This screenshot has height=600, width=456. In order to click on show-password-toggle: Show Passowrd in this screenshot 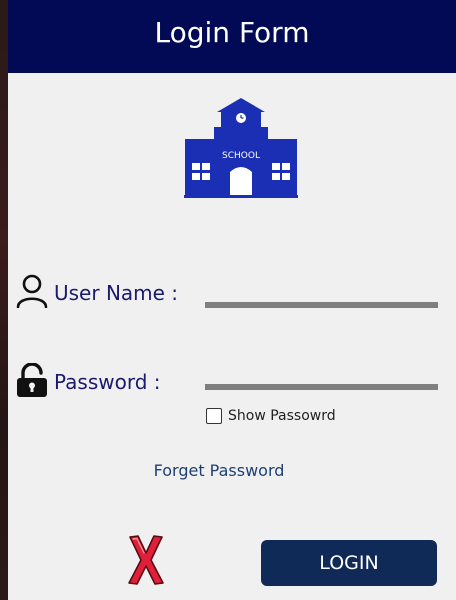, I will do `click(271, 416)`.